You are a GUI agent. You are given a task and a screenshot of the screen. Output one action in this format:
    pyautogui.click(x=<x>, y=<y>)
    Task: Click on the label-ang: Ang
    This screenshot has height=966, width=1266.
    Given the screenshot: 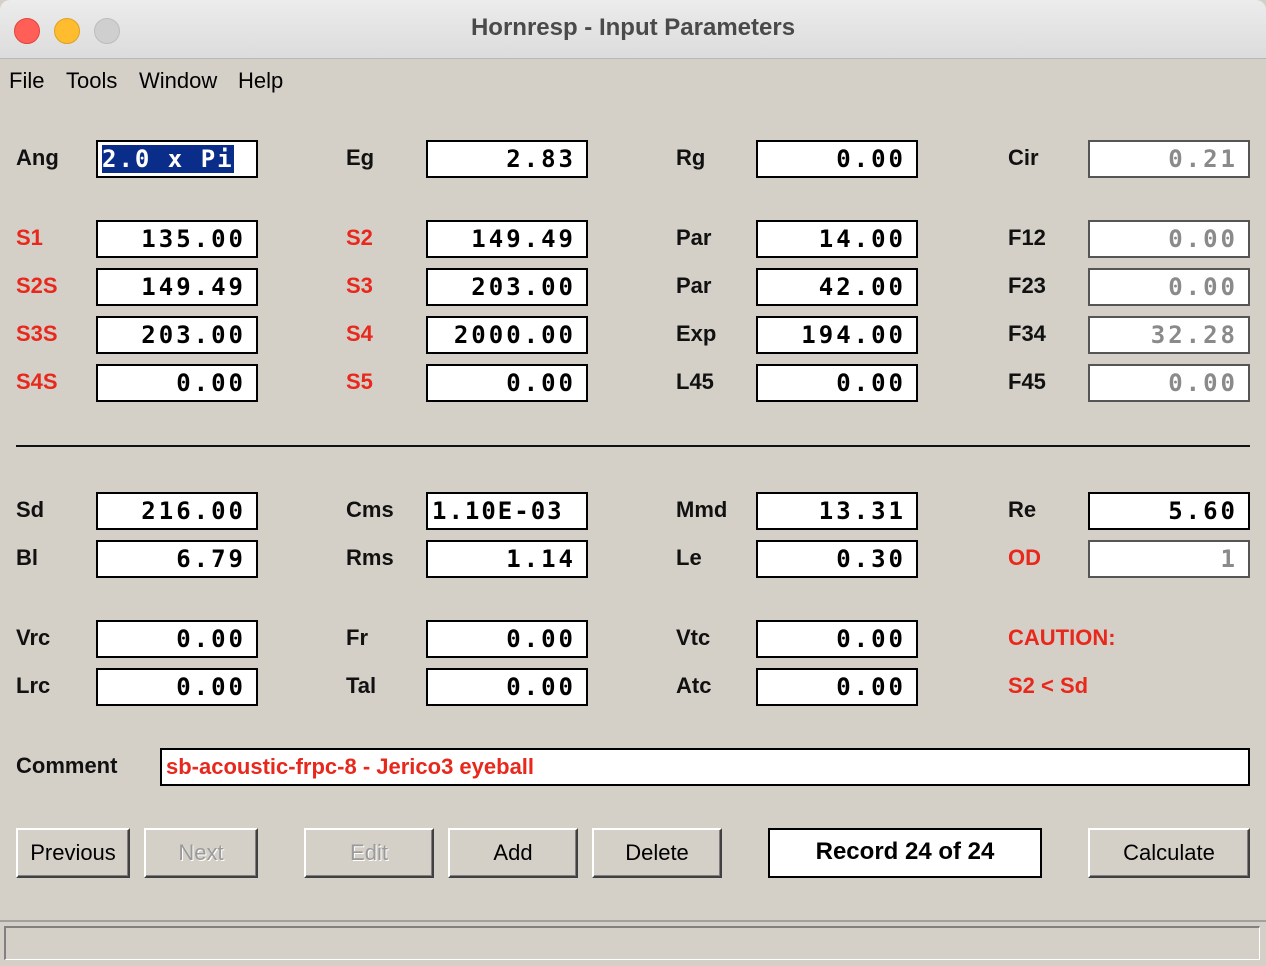 What is the action you would take?
    pyautogui.click(x=37, y=157)
    